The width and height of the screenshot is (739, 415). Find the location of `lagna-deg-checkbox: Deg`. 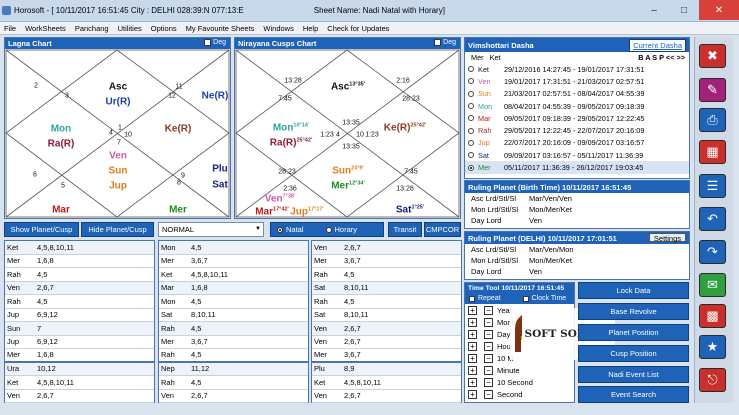

lagna-deg-checkbox: Deg is located at coordinates (215, 42).